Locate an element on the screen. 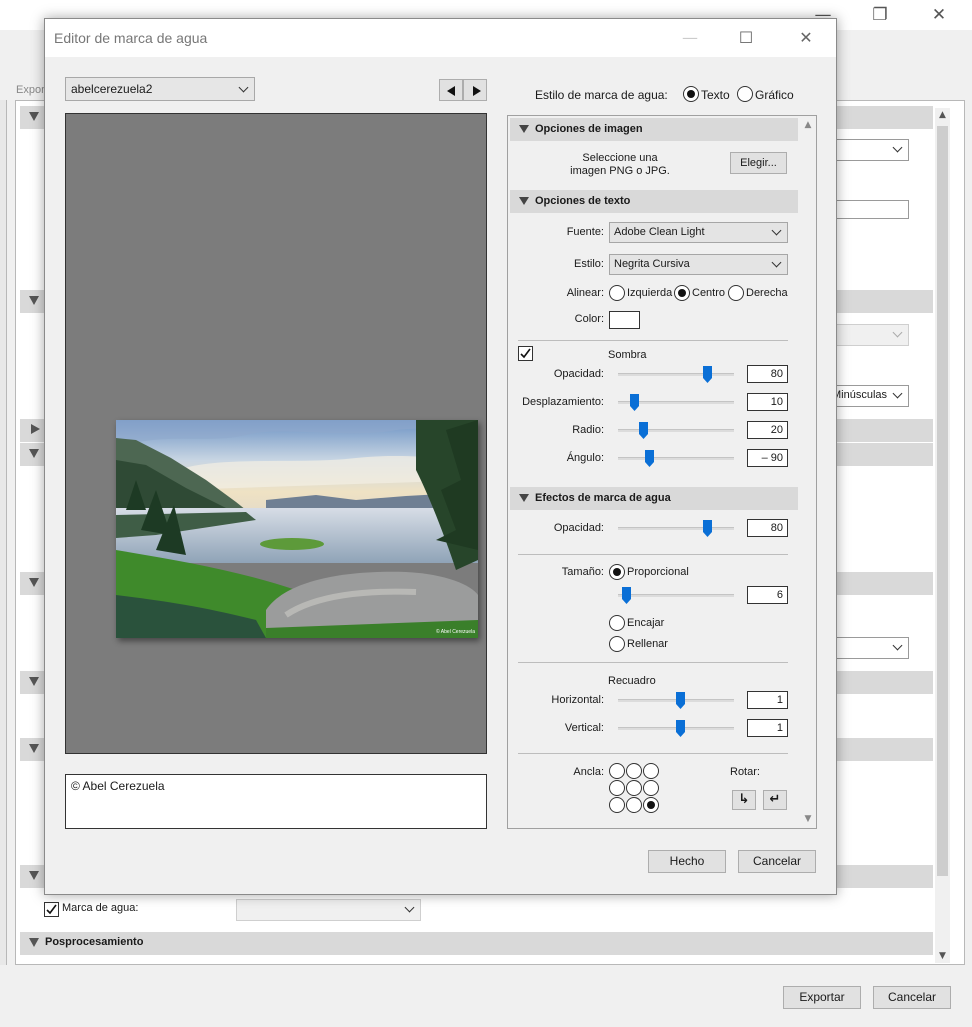 The image size is (972, 1027). watermark-checkbox is located at coordinates (51, 909).